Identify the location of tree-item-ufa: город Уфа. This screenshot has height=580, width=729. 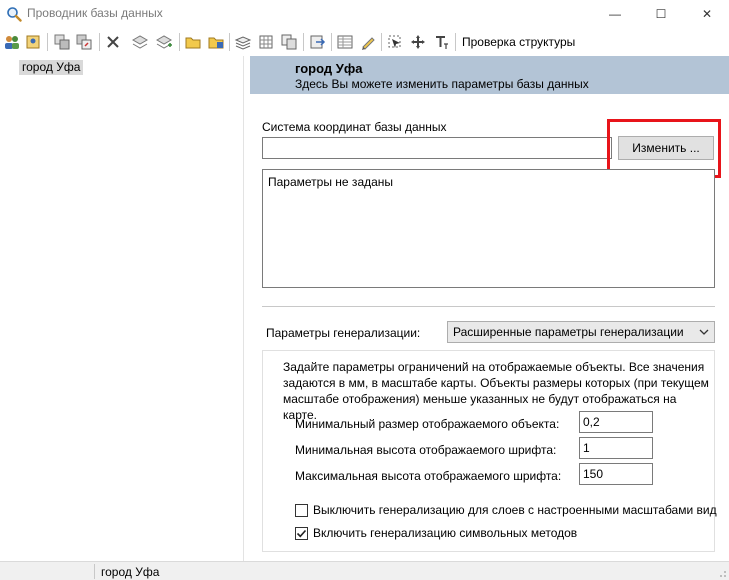
(51, 67).